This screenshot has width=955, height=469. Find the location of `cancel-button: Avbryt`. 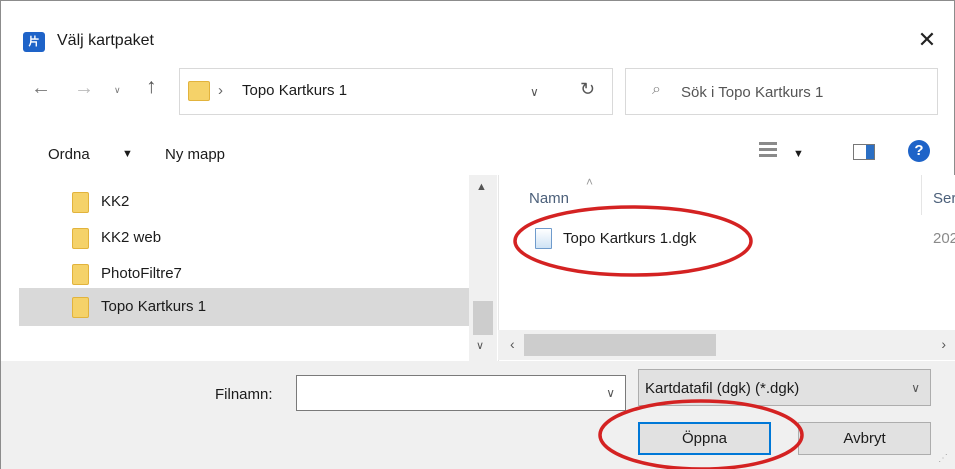

cancel-button: Avbryt is located at coordinates (864, 438).